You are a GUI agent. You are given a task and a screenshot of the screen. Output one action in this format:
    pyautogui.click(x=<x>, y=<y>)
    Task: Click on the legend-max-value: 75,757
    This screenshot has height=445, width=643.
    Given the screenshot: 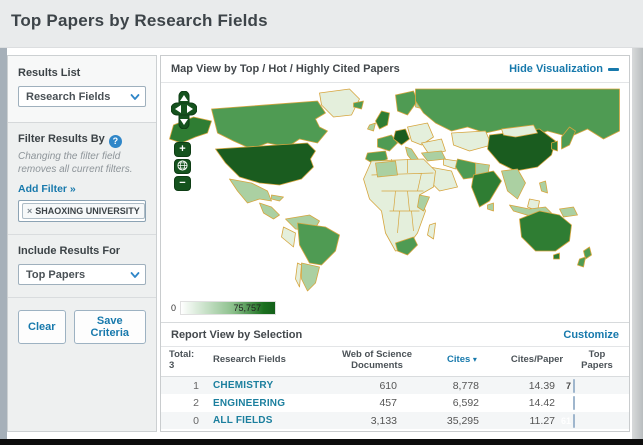 What is the action you would take?
    pyautogui.click(x=247, y=308)
    